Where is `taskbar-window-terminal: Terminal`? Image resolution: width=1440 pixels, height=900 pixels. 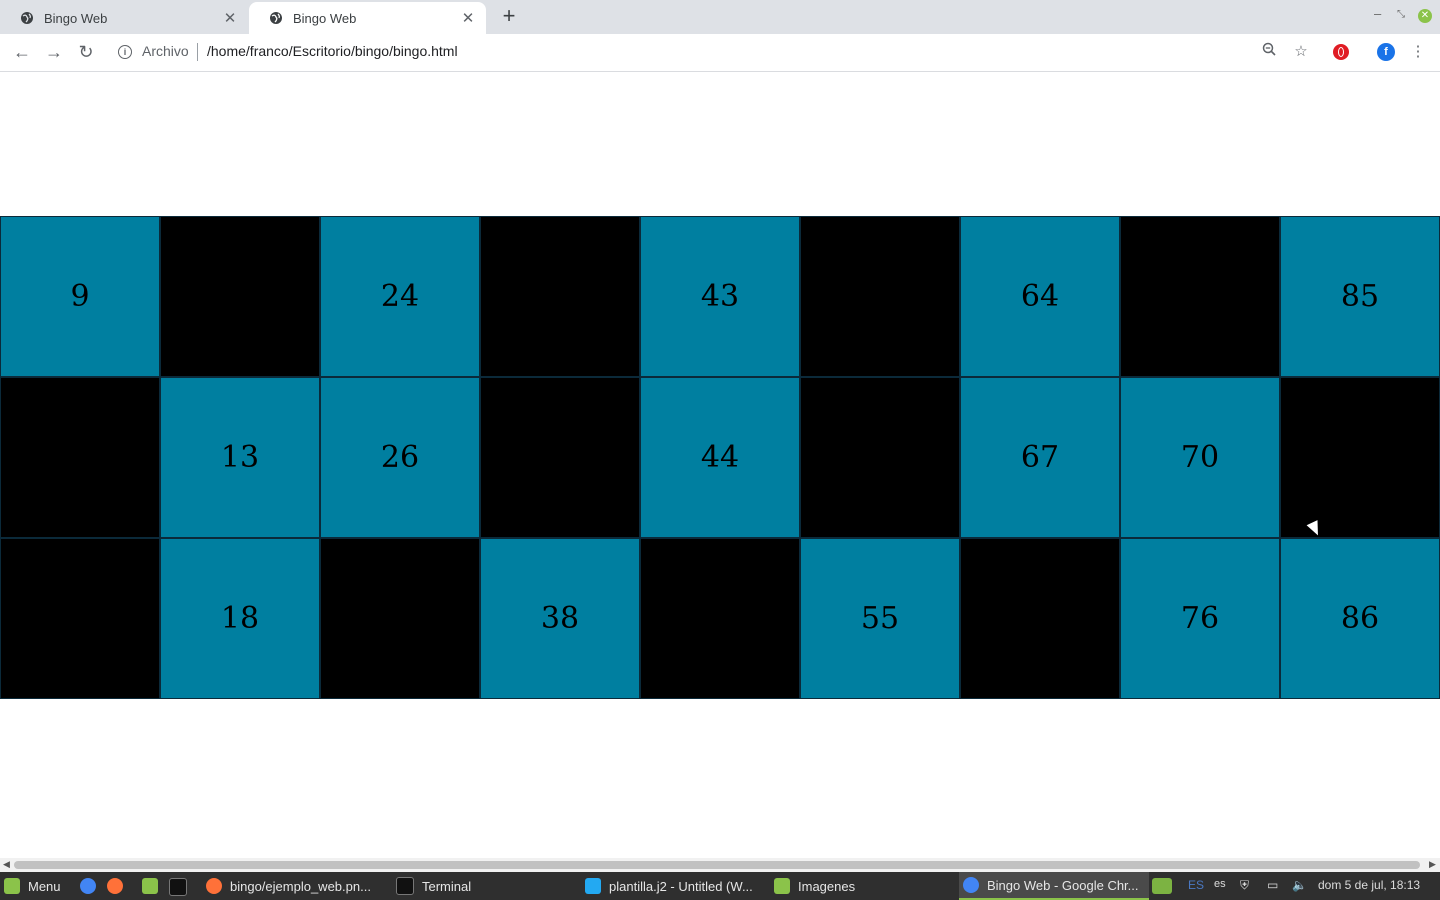 taskbar-window-terminal: Terminal is located at coordinates (433, 886).